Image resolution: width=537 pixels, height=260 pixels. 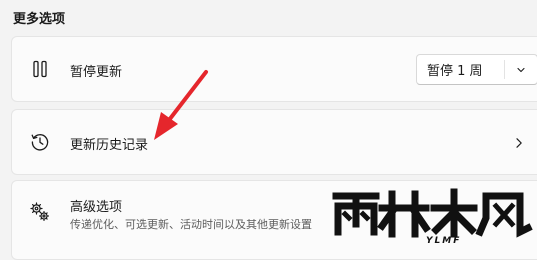 What do you see at coordinates (40, 212) in the screenshot?
I see `gears-icon` at bounding box center [40, 212].